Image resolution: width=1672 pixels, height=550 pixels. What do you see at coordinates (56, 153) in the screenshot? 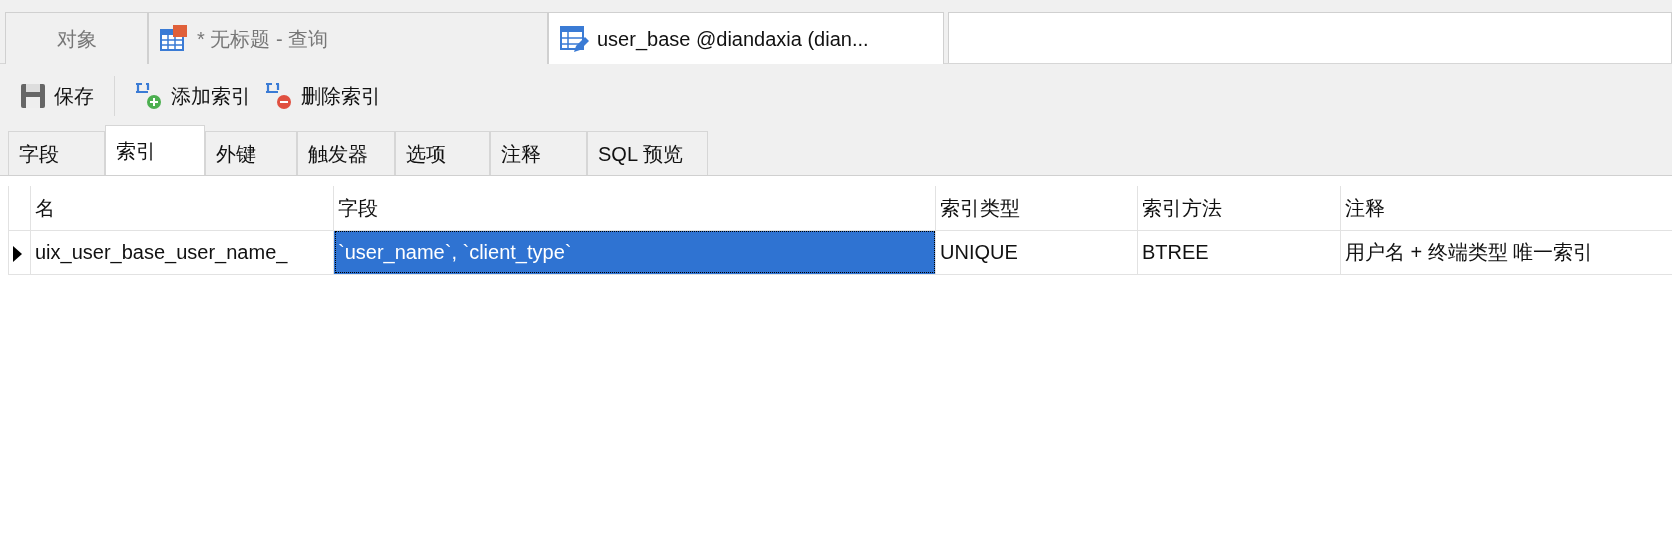
I see `tab: 字段` at bounding box center [56, 153].